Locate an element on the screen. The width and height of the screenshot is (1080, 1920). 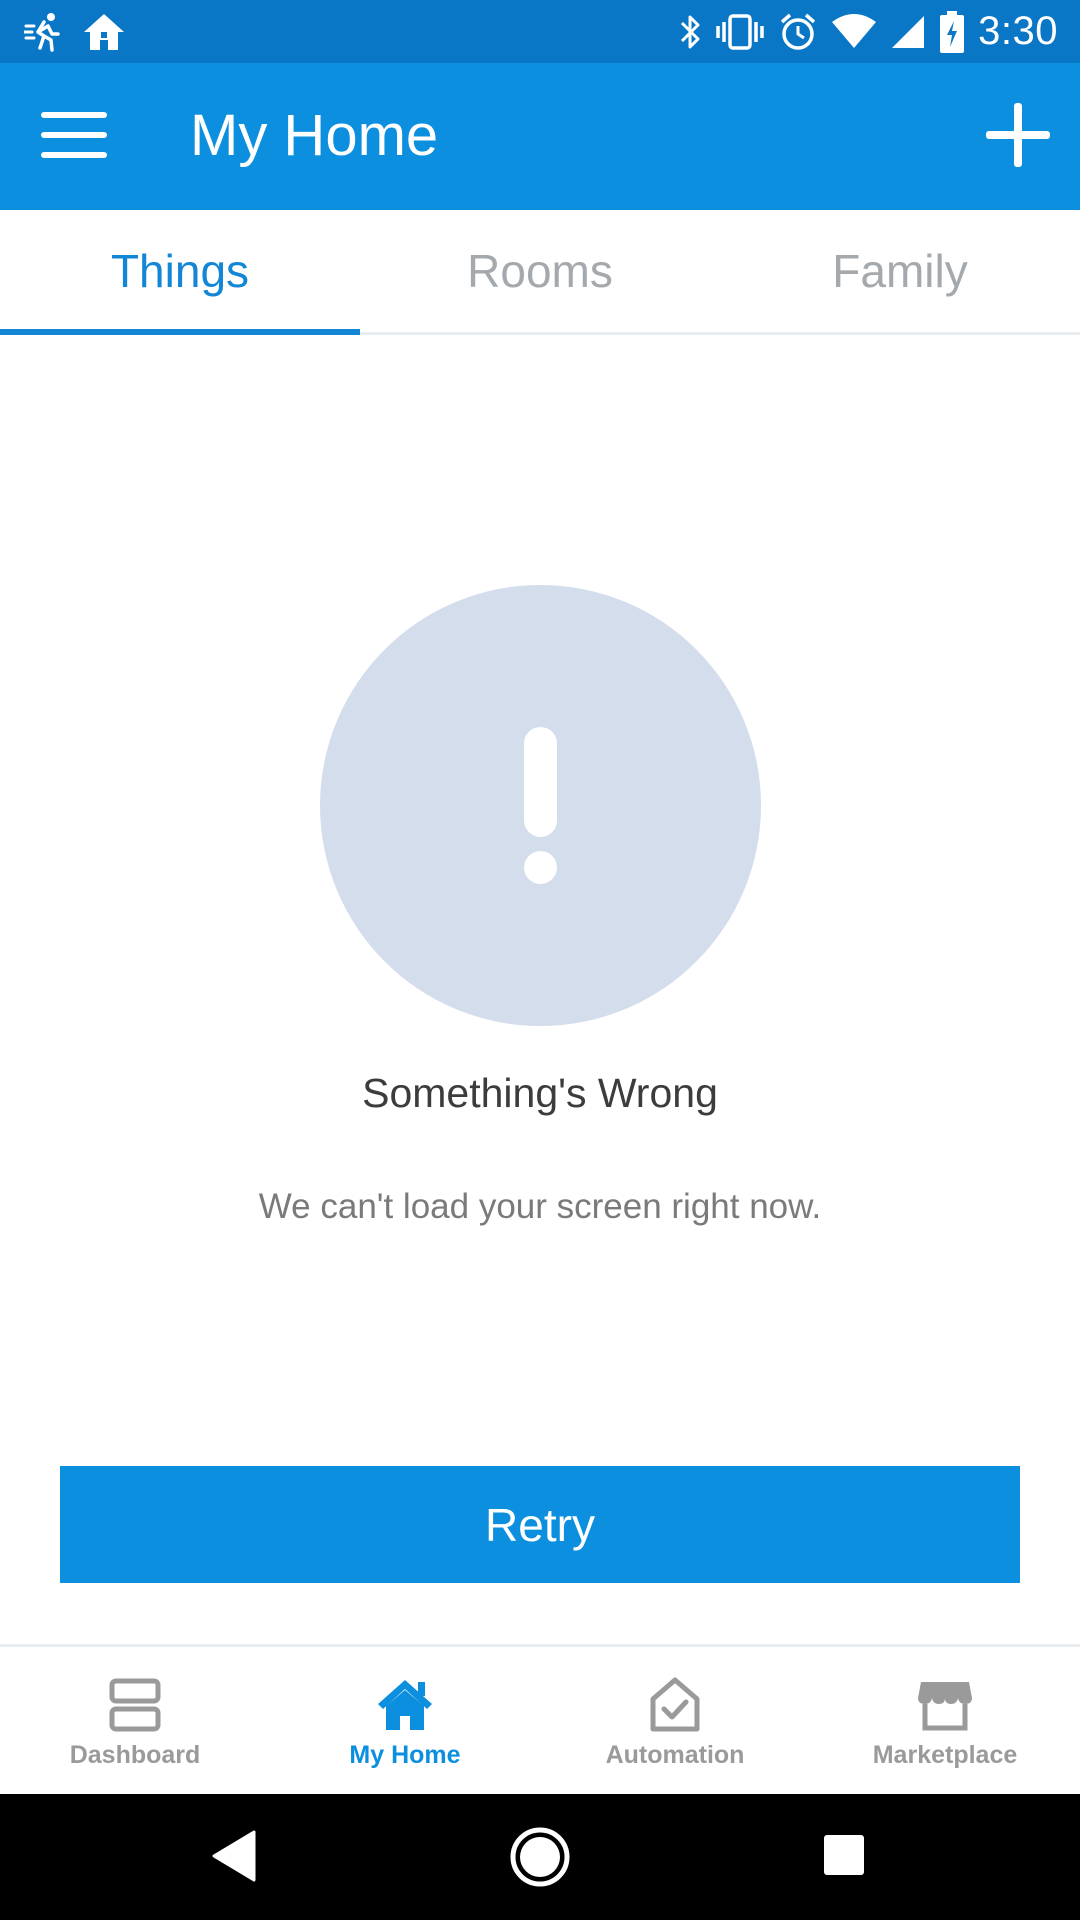
retry-button: Retry is located at coordinates (540, 1524).